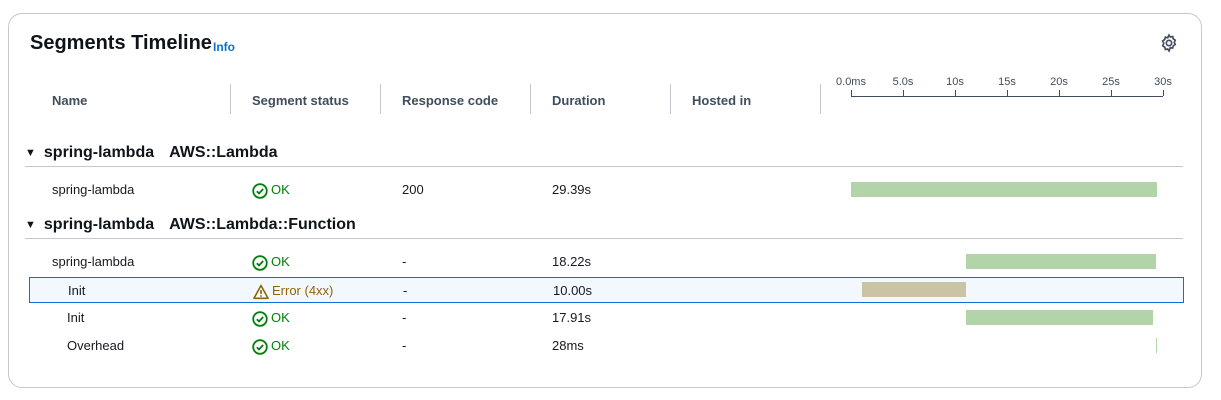 The width and height of the screenshot is (1221, 400). I want to click on info-link: Info, so click(224, 47).